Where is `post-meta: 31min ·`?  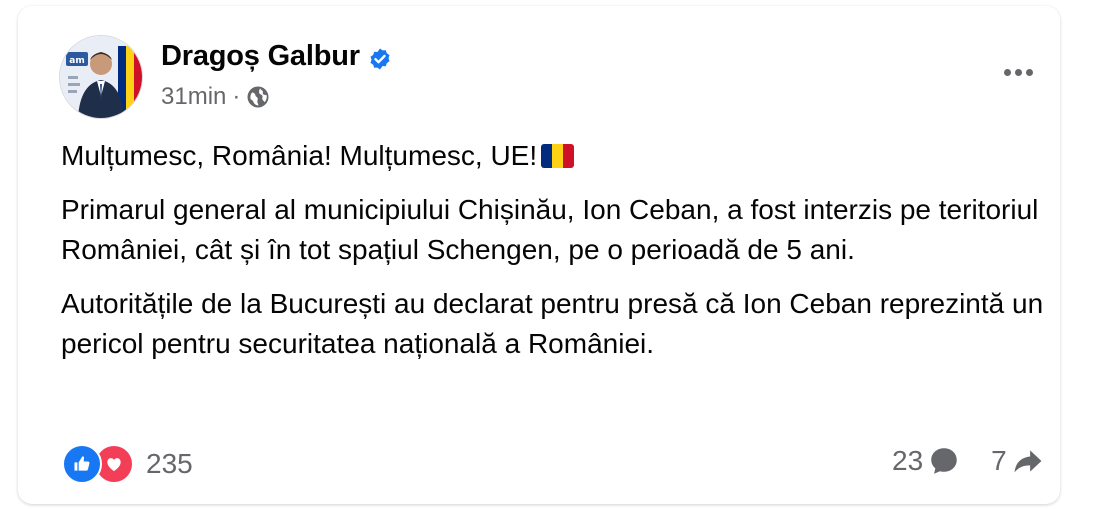 post-meta: 31min · is located at coordinates (215, 97).